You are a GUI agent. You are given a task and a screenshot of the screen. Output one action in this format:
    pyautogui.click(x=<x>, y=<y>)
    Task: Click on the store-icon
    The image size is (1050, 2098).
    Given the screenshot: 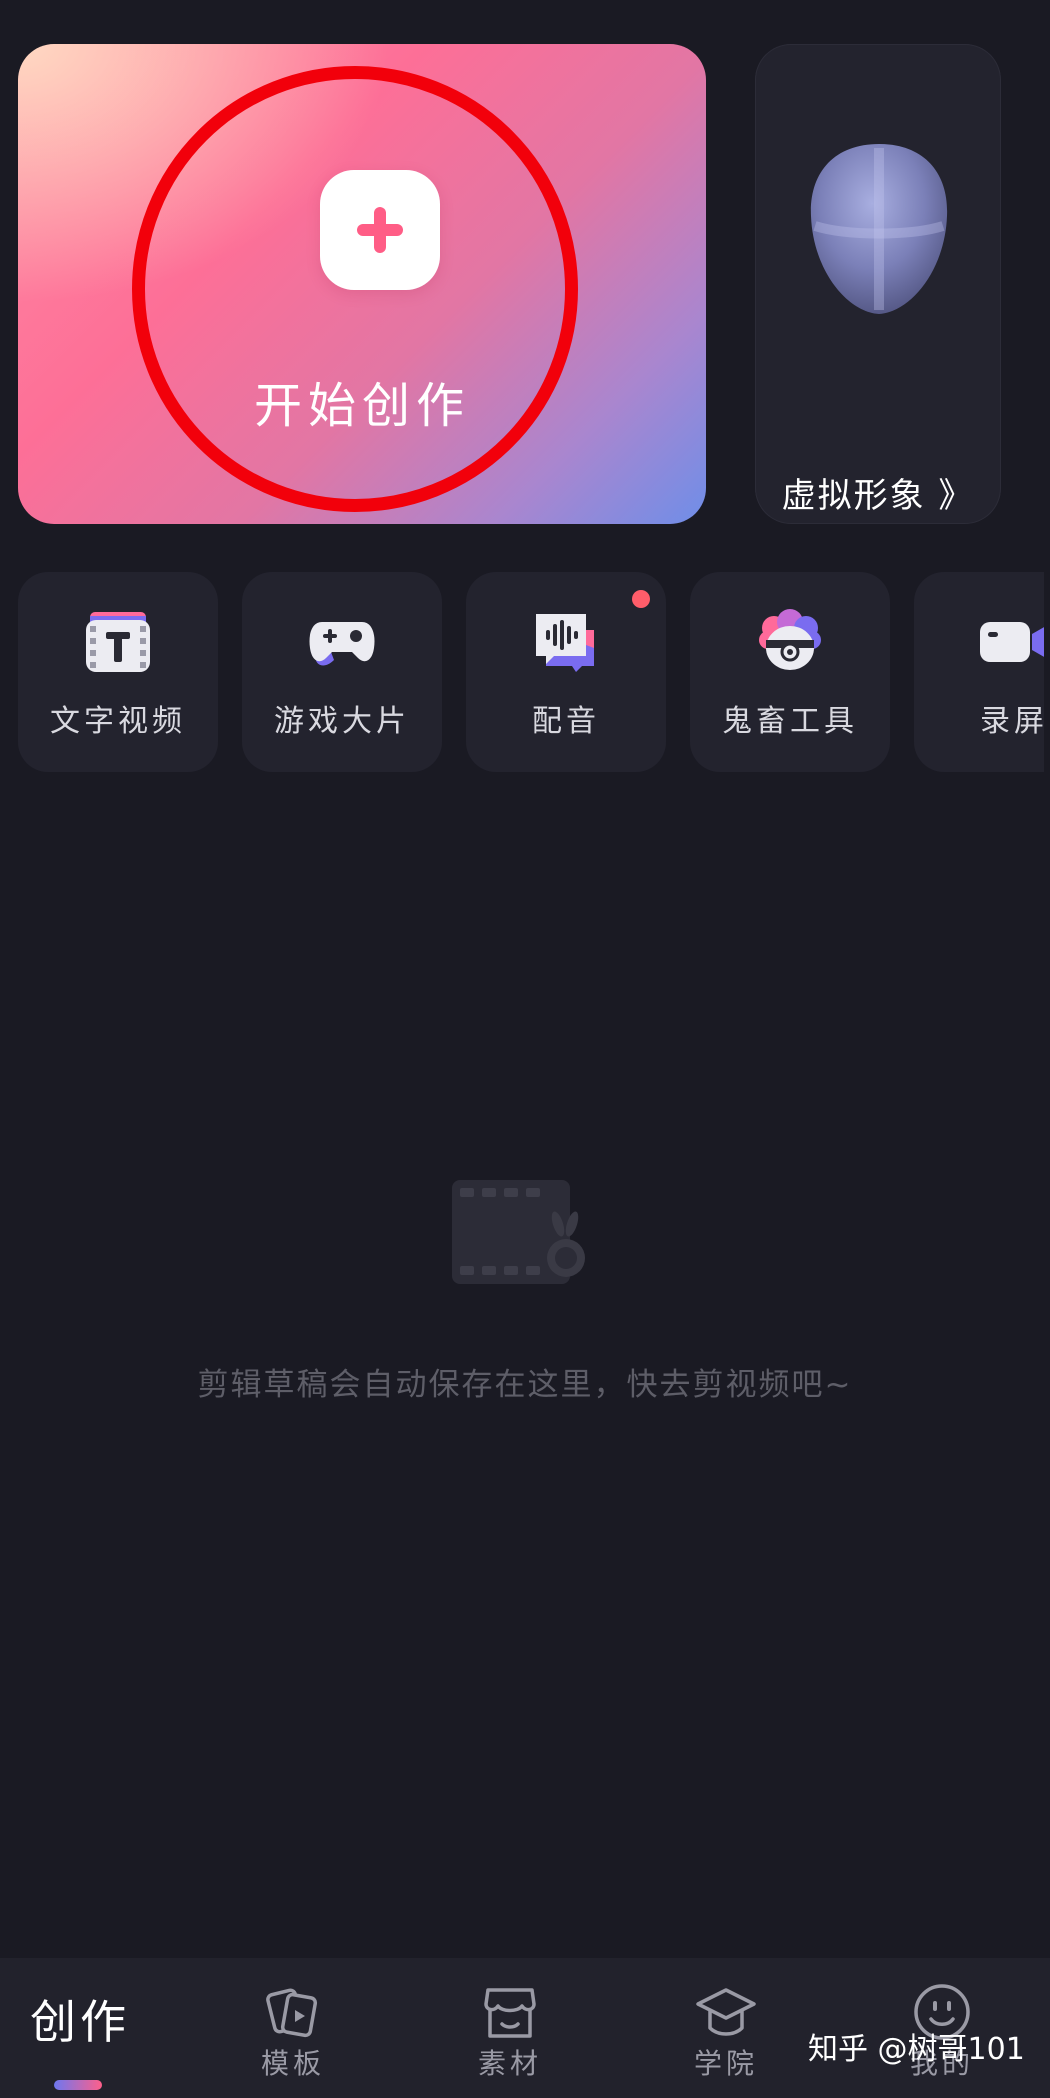 What is the action you would take?
    pyautogui.click(x=510, y=2013)
    